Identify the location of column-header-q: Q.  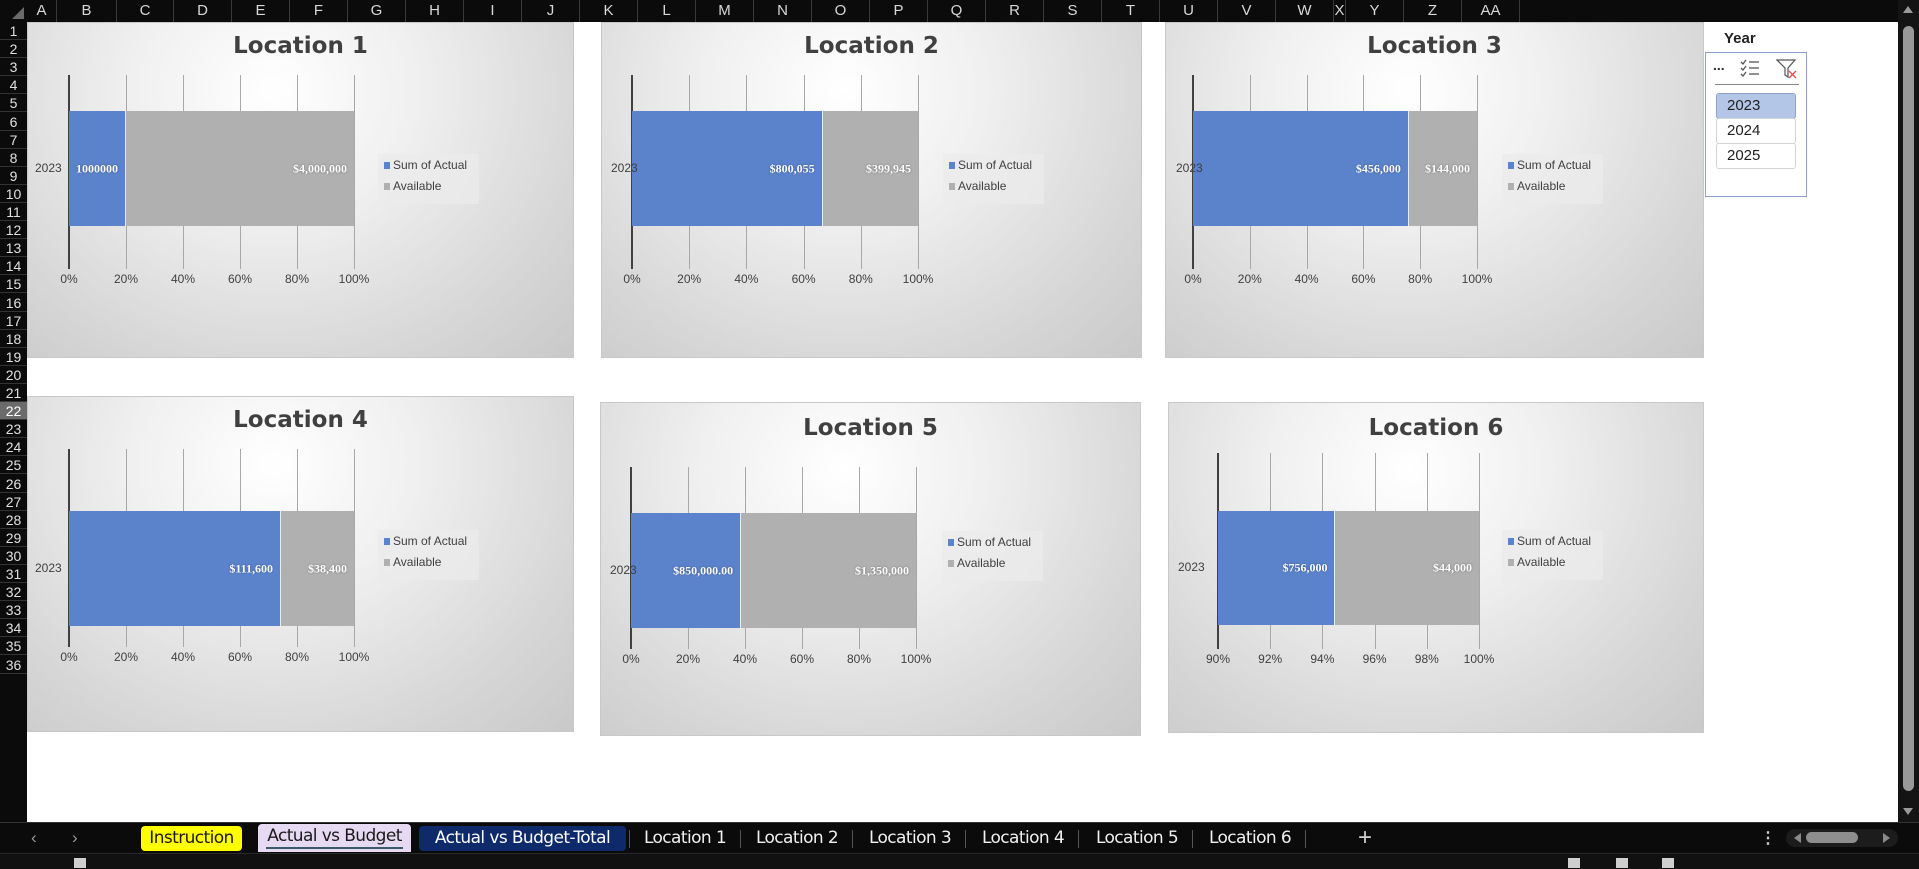
(957, 11).